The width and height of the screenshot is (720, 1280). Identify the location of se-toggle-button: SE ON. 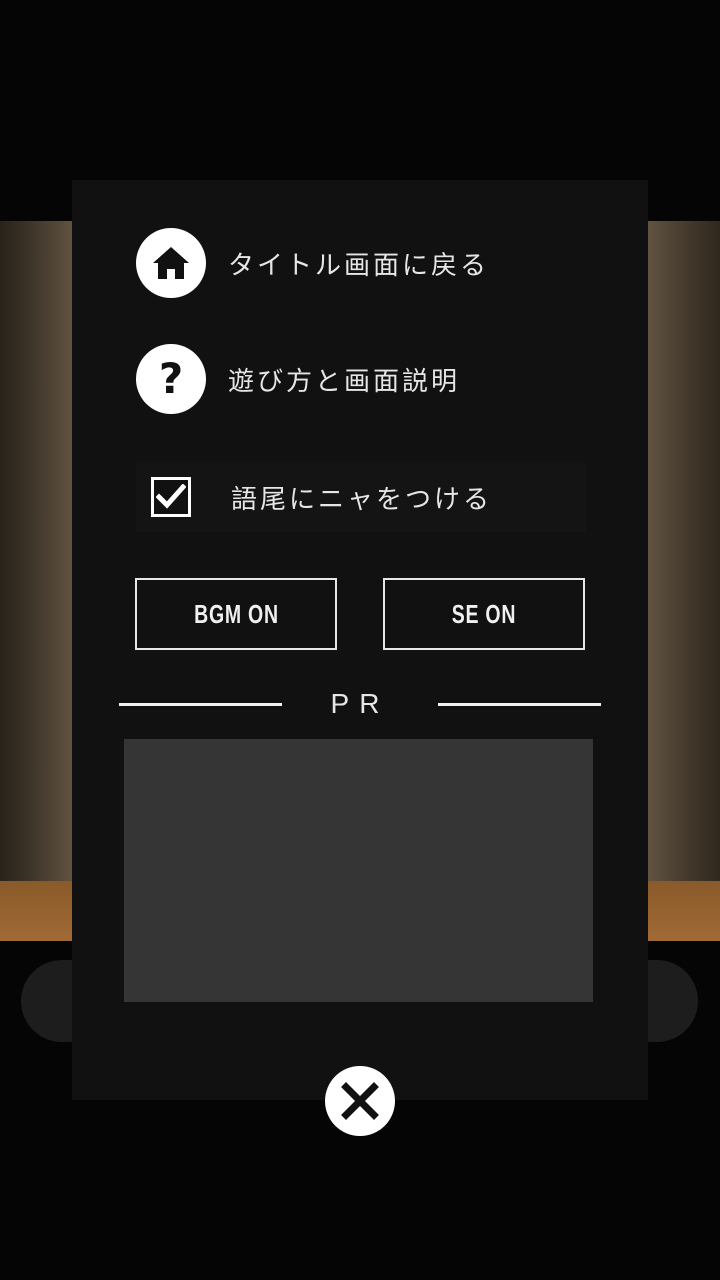
(484, 614).